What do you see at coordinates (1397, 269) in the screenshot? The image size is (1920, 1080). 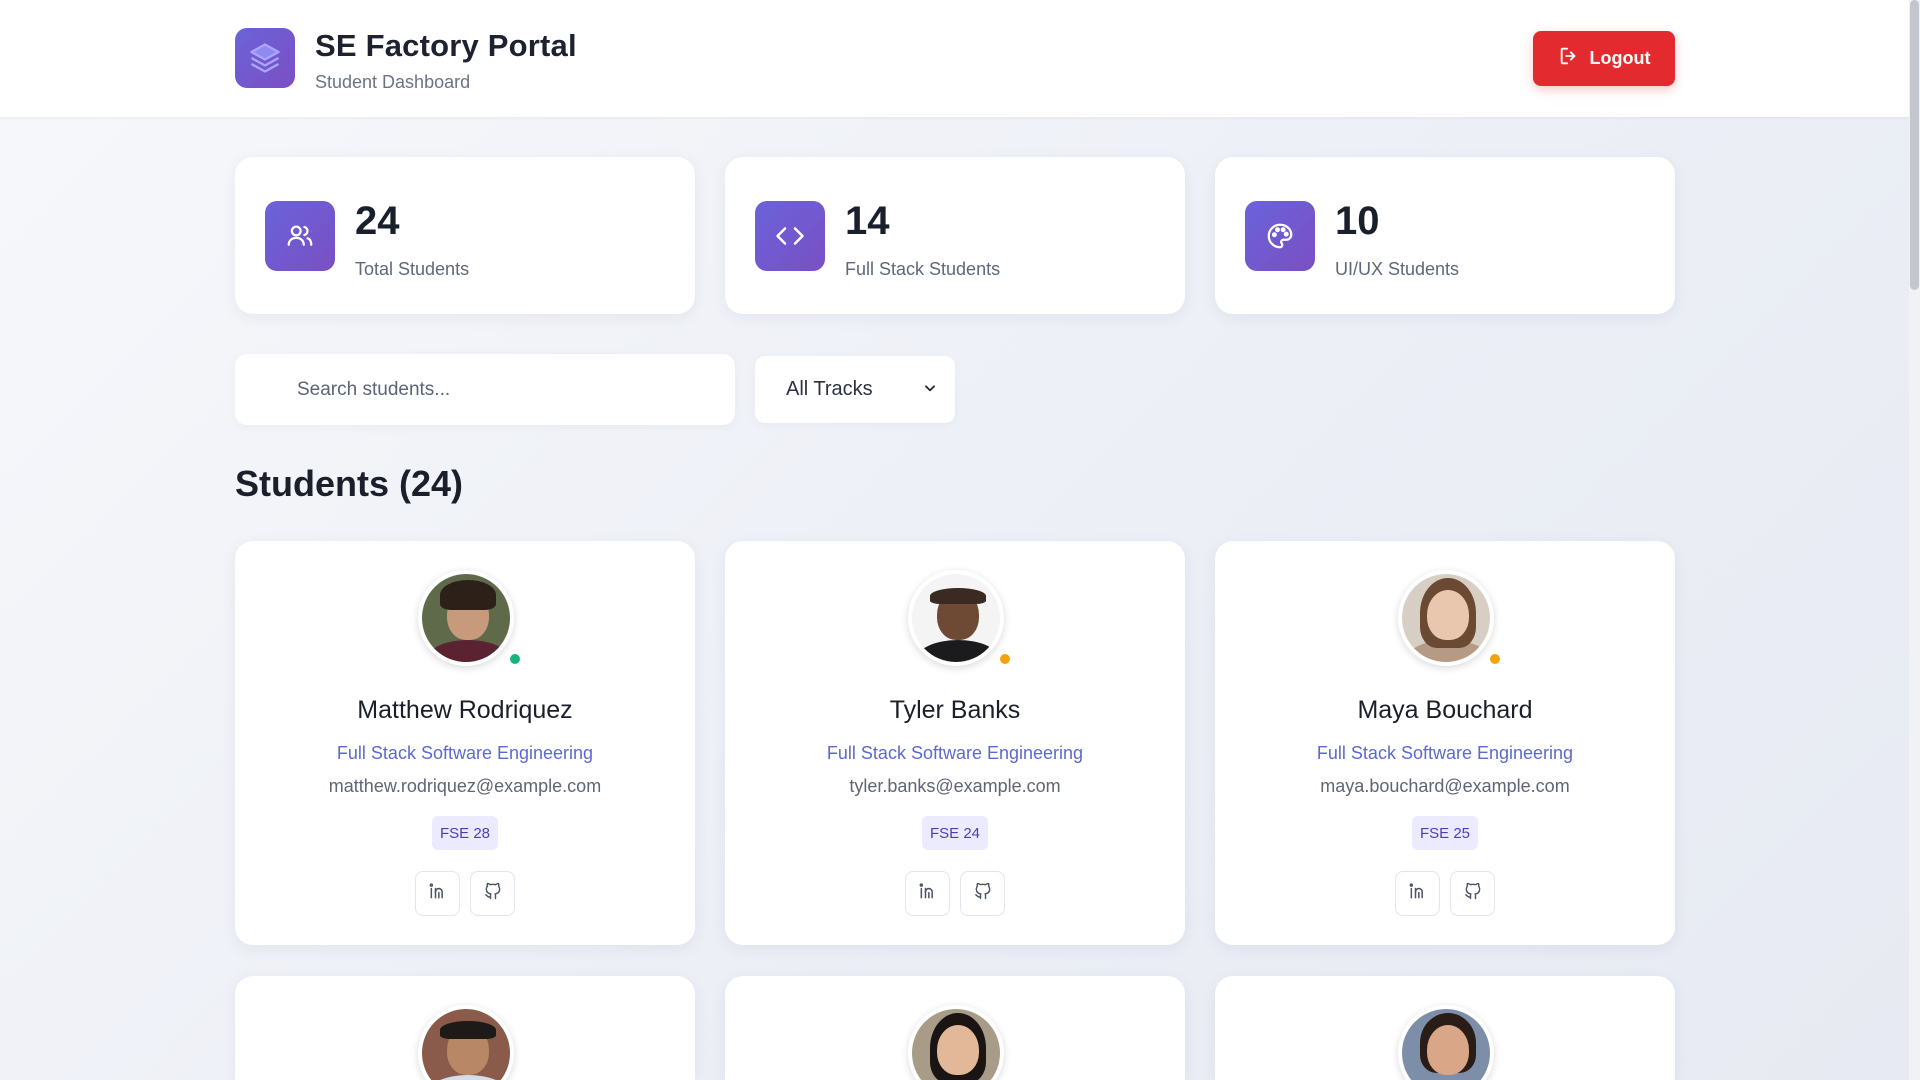 I see `stat-label: UI/UX Students` at bounding box center [1397, 269].